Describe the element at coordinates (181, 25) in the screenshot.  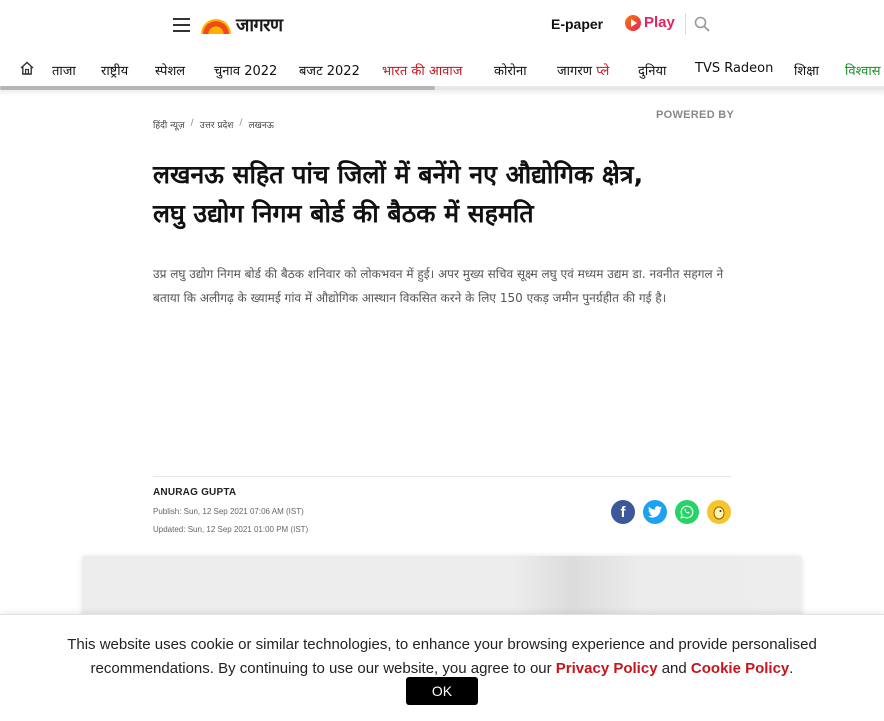
I see `menu-icon` at that location.